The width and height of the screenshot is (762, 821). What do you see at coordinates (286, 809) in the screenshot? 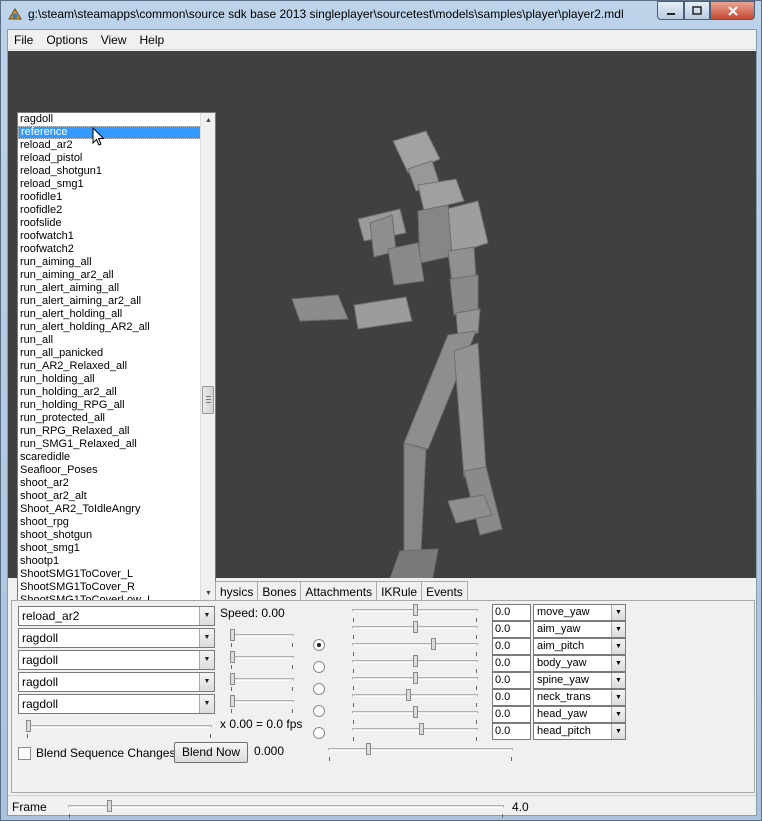
I see `frame-slider` at bounding box center [286, 809].